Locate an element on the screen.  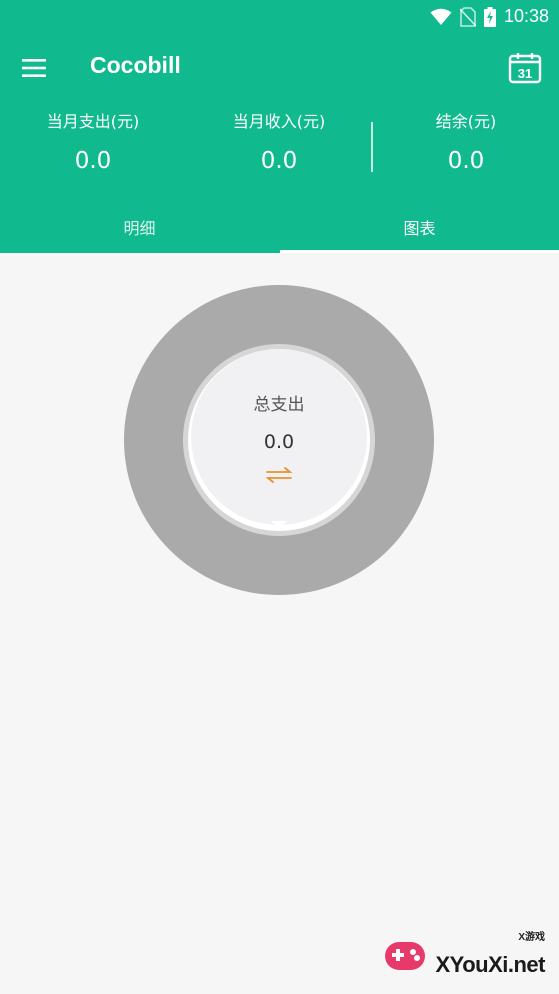
battery-charging-icon is located at coordinates (489, 16).